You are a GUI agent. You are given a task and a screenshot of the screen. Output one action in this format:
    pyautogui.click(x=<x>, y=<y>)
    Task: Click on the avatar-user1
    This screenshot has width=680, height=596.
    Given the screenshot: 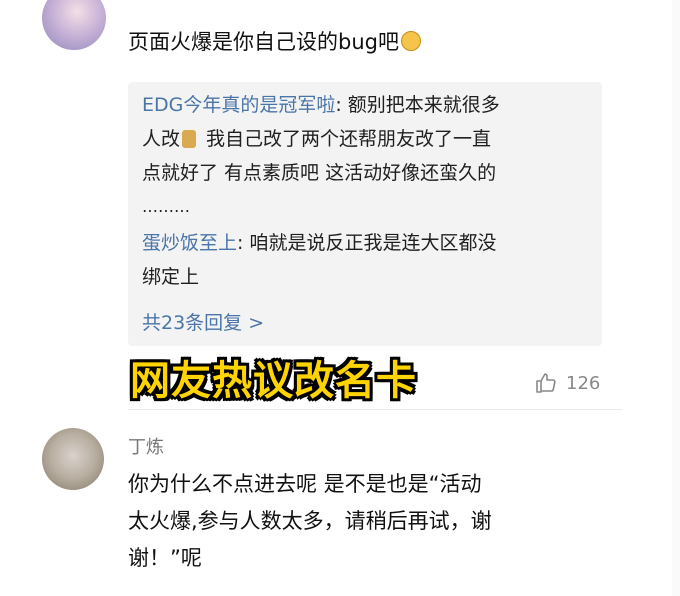 What is the action you would take?
    pyautogui.click(x=74, y=25)
    